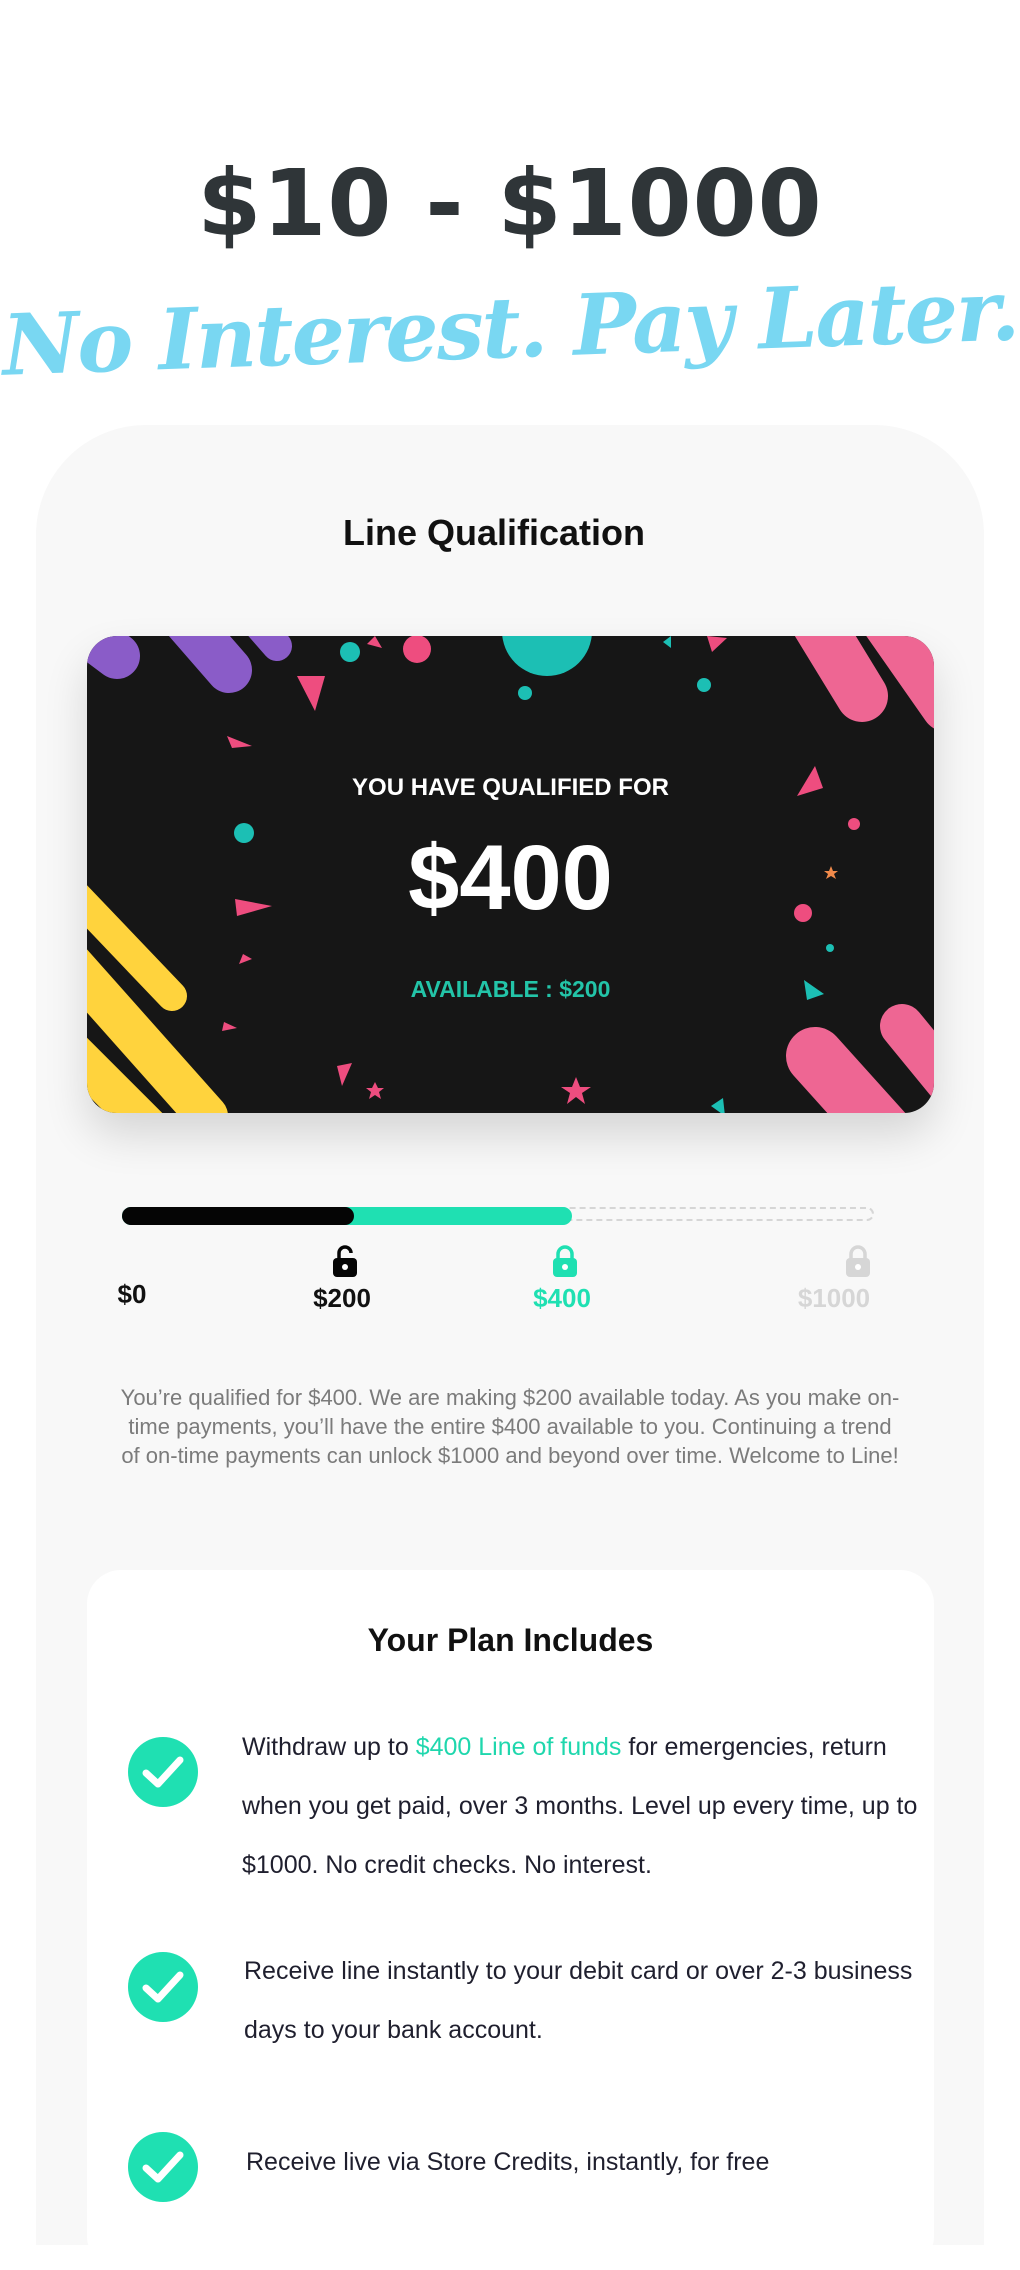  Describe the element at coordinates (858, 1261) in the screenshot. I see `locked-lock-icon` at that location.